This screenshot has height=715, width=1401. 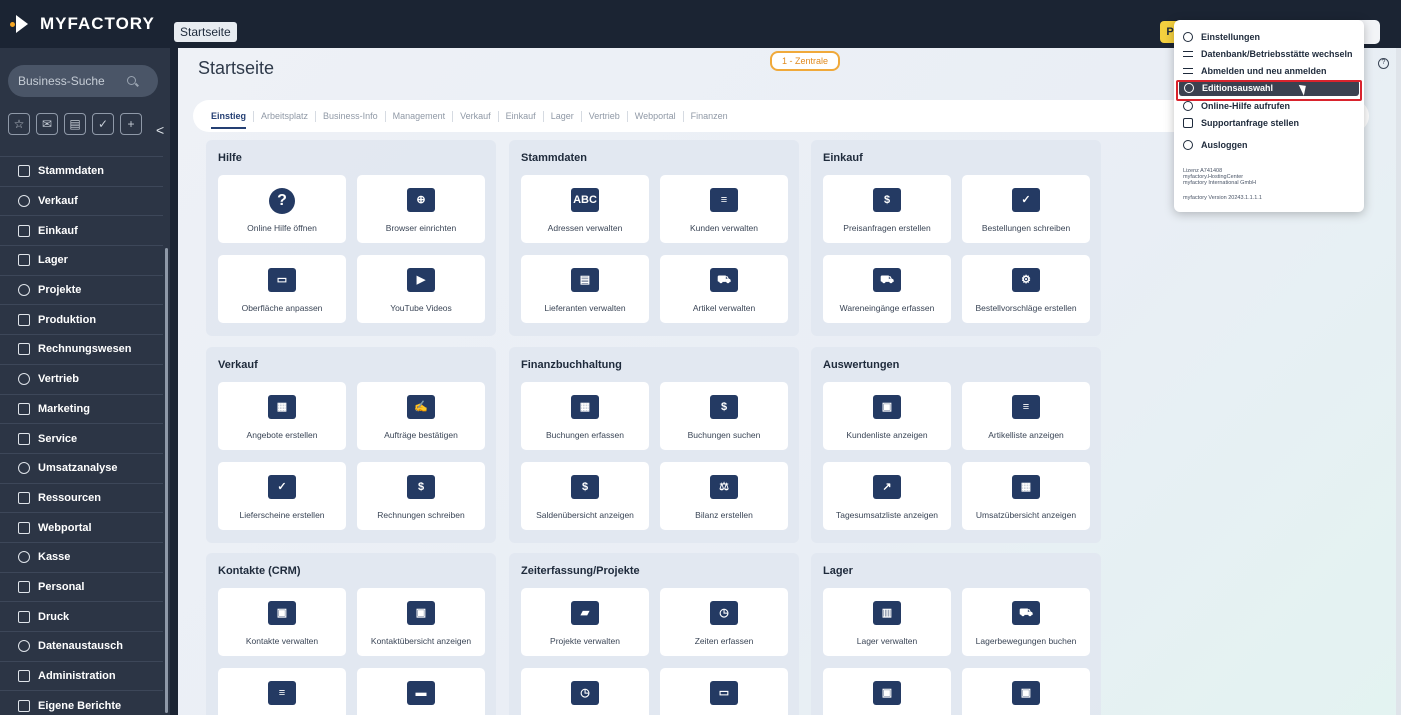 I want to click on menu-item-einstellungen: Einstellungen, so click(x=1221, y=37).